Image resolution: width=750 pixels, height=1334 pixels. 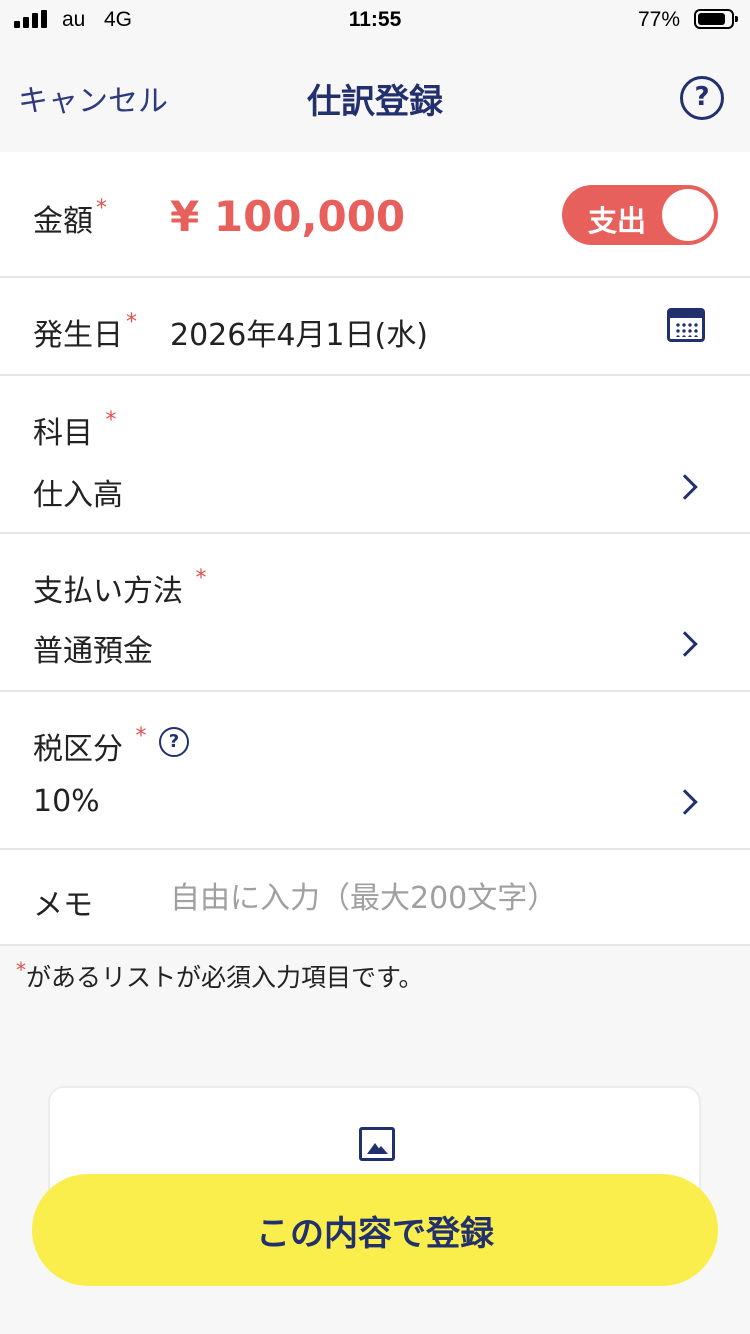 I want to click on expense-toggle: 支出, so click(x=640, y=215).